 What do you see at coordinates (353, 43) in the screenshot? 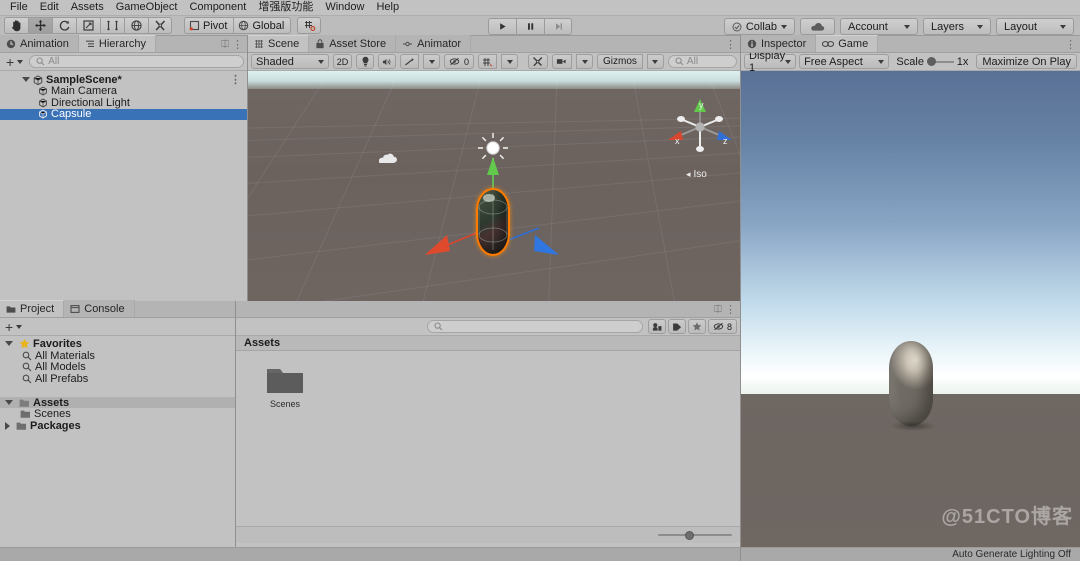
I see `tab-asset-store: Asset Store` at bounding box center [353, 43].